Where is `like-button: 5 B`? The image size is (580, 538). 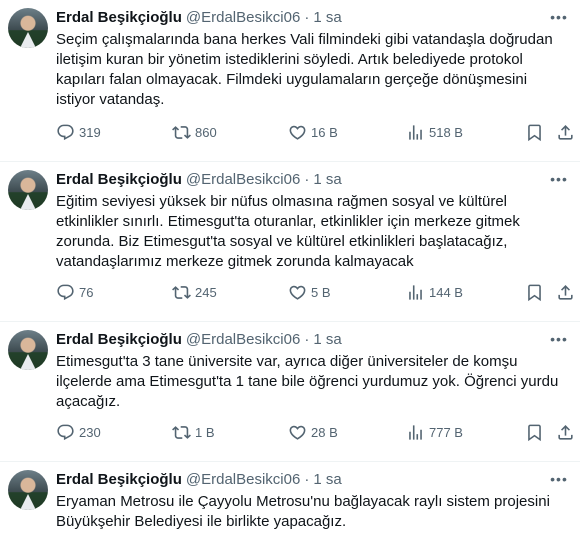 like-button: 5 B is located at coordinates (309, 292).